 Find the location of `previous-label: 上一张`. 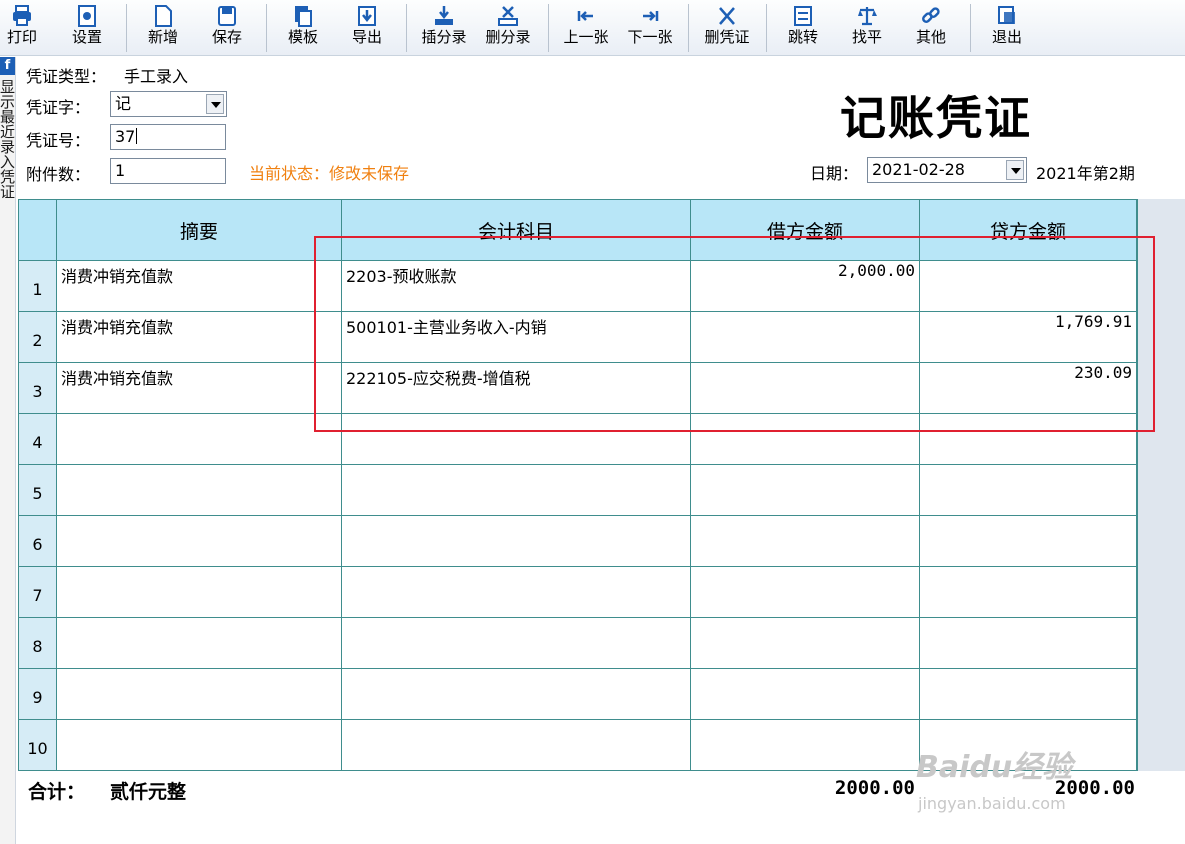

previous-label: 上一张 is located at coordinates (586, 37).